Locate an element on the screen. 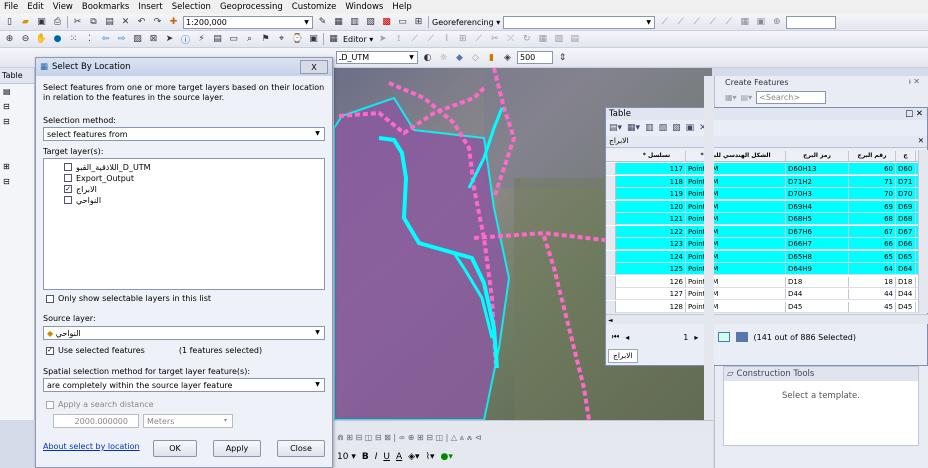 This screenshot has width=928, height=468. table-cell: 125 is located at coordinates (657, 269).